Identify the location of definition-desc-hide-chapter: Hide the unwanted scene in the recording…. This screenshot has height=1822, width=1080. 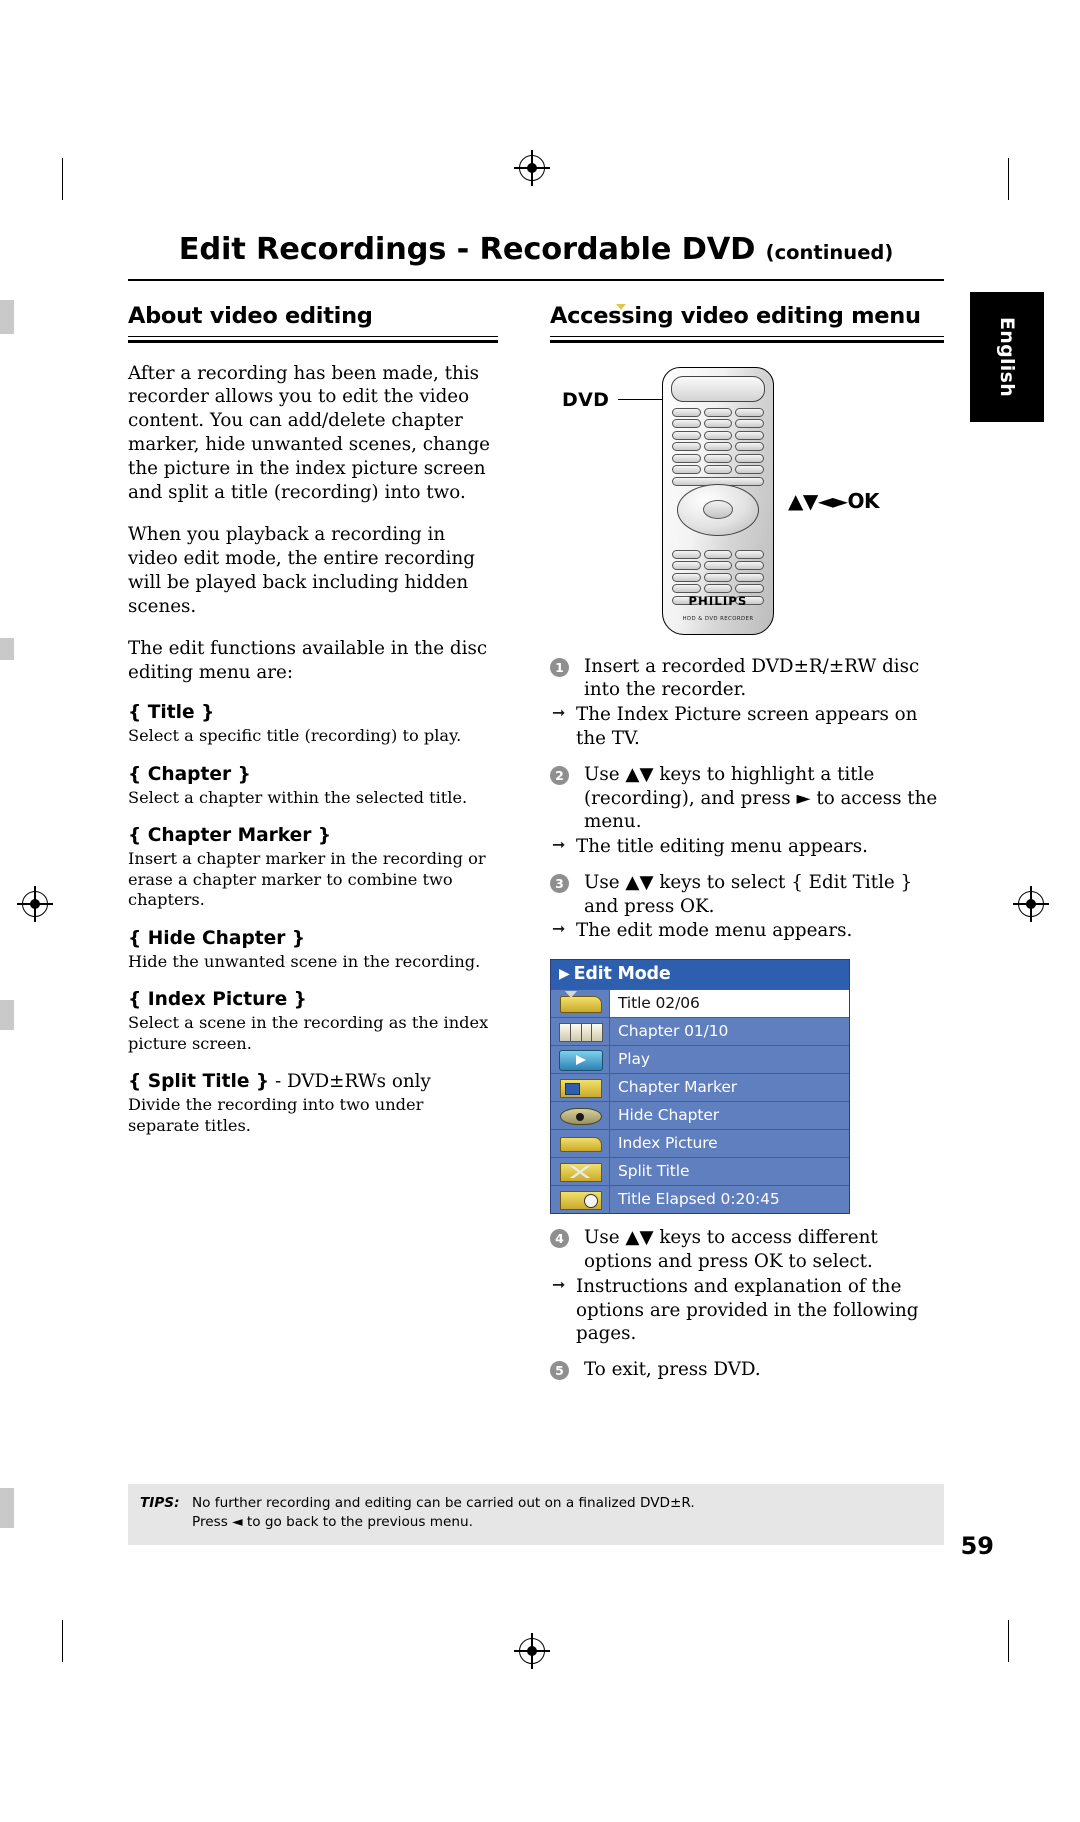
(304, 961).